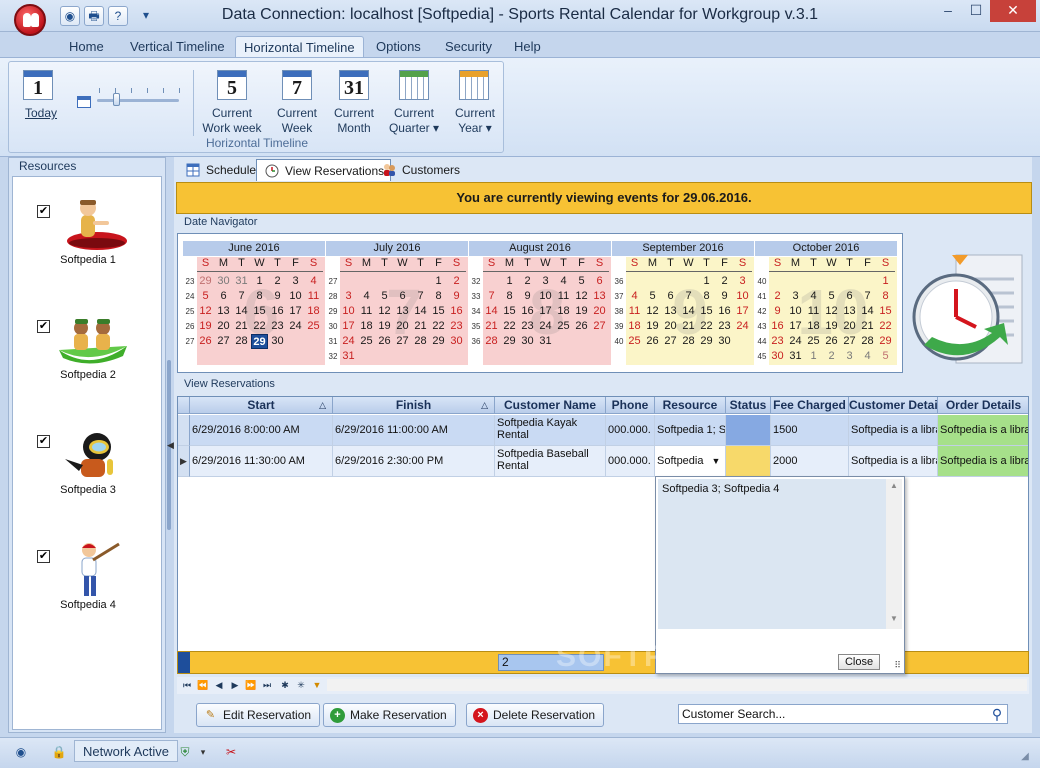 The width and height of the screenshot is (1040, 768). What do you see at coordinates (254, 248) in the screenshot?
I see `month-header: June 2016` at bounding box center [254, 248].